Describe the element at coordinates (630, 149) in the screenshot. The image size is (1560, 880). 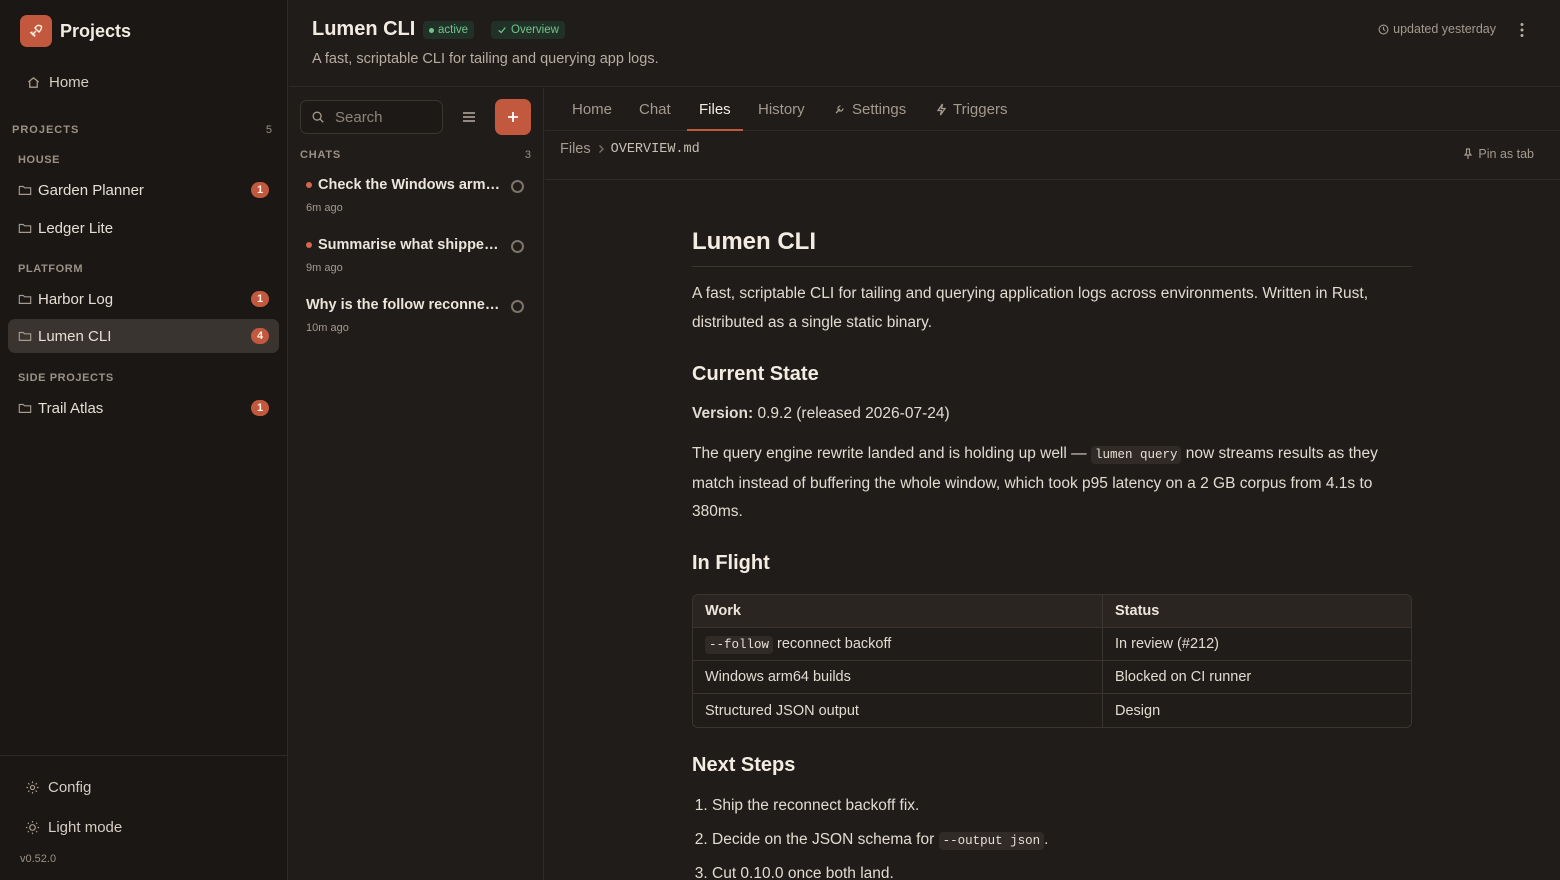
I see `breadcrumb: Files OVERVIEW.md` at that location.